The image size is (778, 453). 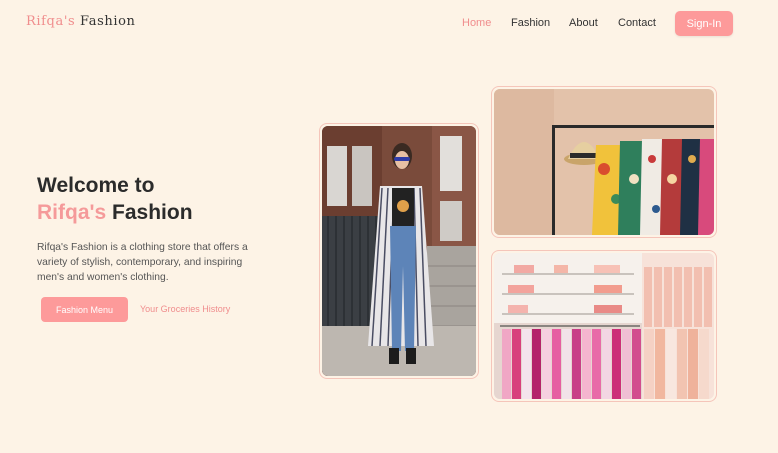 I want to click on nav-fashion: Fashion, so click(x=530, y=23).